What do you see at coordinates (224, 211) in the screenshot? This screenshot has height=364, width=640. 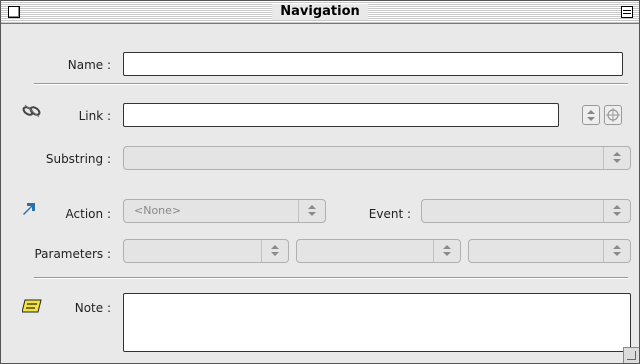 I see `action-popup: <None>` at bounding box center [224, 211].